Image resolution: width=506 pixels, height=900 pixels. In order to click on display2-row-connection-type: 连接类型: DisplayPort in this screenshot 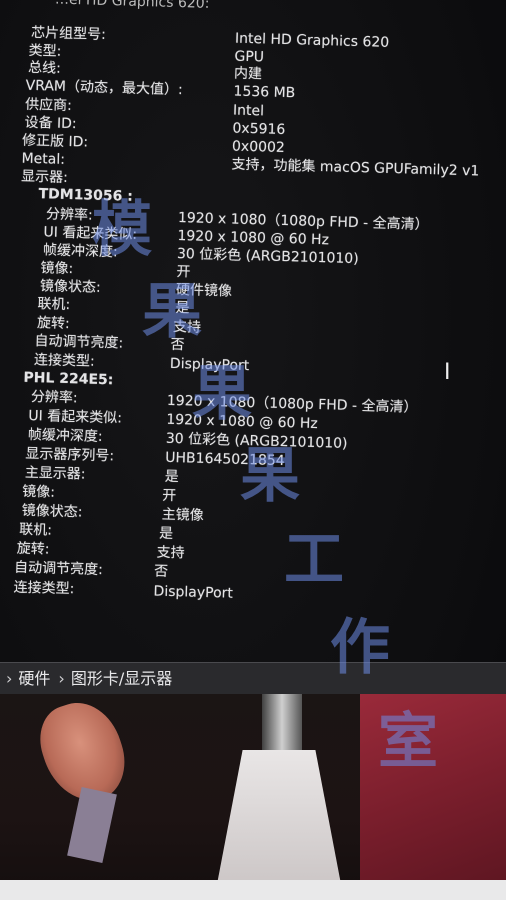, I will do `click(123, 590)`.